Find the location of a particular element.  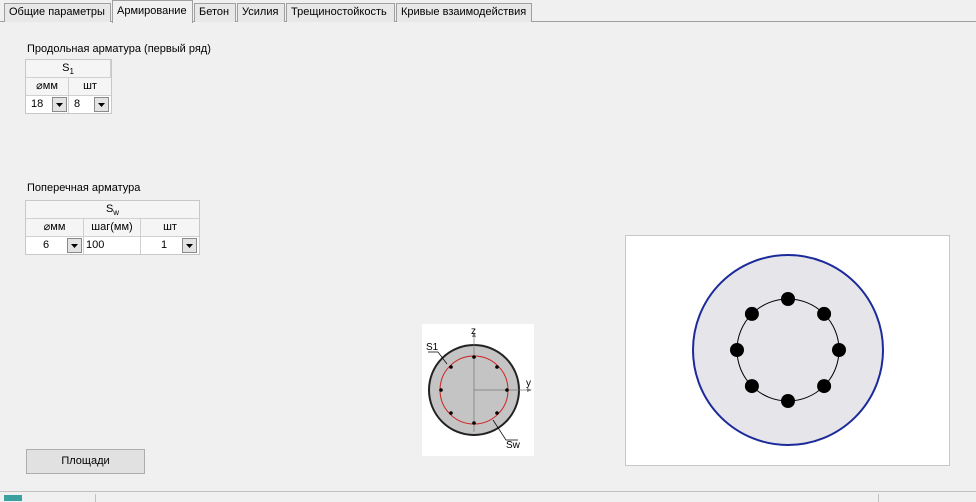

diameter-icon: ⌀ is located at coordinates (39, 86).